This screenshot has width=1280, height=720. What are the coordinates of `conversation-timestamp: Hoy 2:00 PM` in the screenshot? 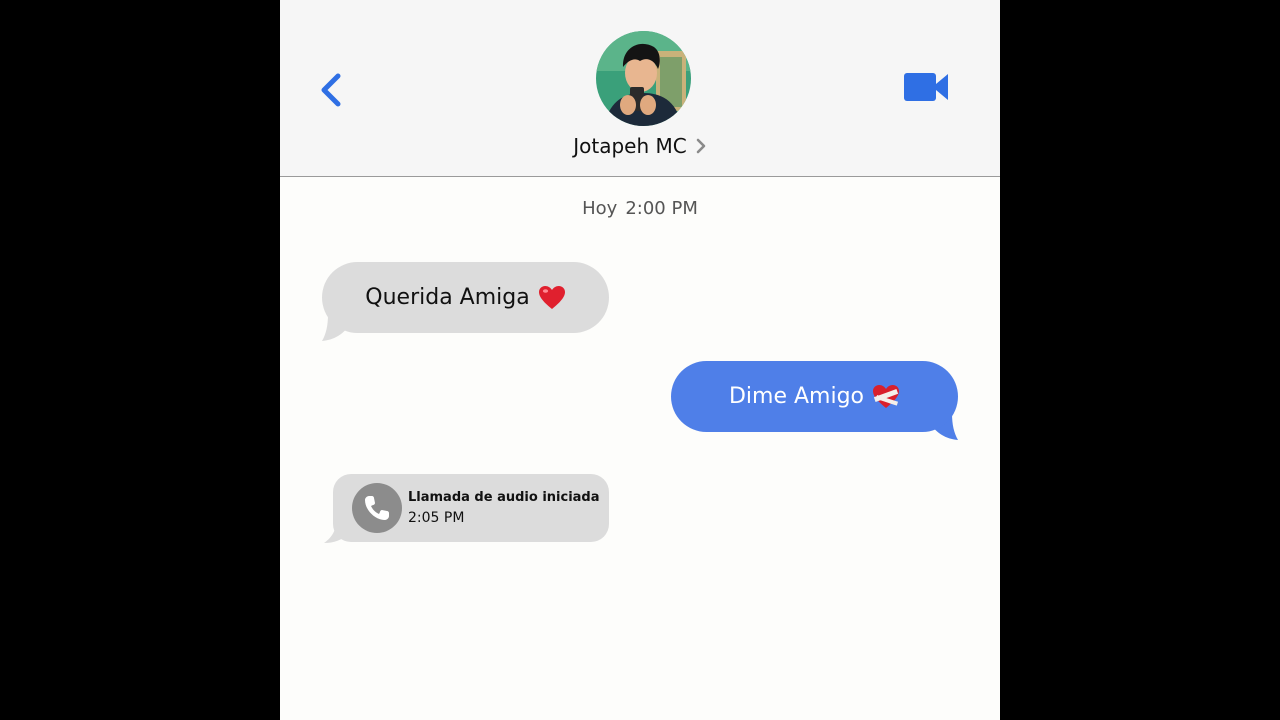 It's located at (640, 208).